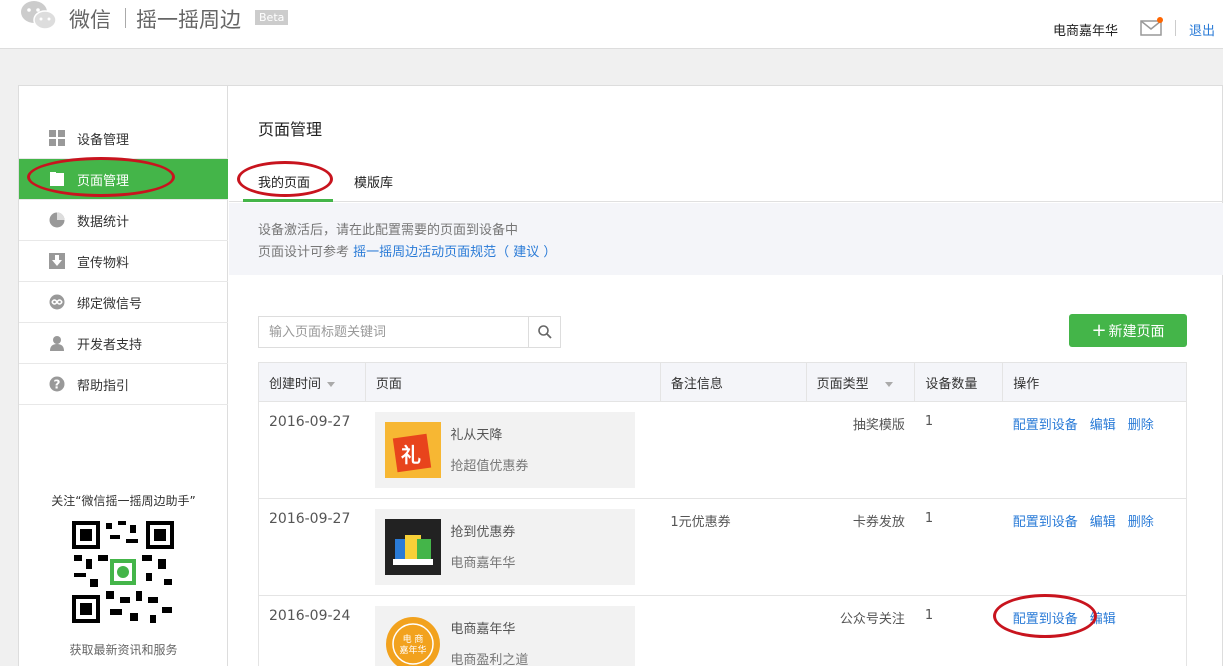 Image resolution: width=1223 pixels, height=666 pixels. I want to click on notice-line-2: 页面设计可参考 摇一摇周边活动页面规范（ 建议 ）, so click(407, 250).